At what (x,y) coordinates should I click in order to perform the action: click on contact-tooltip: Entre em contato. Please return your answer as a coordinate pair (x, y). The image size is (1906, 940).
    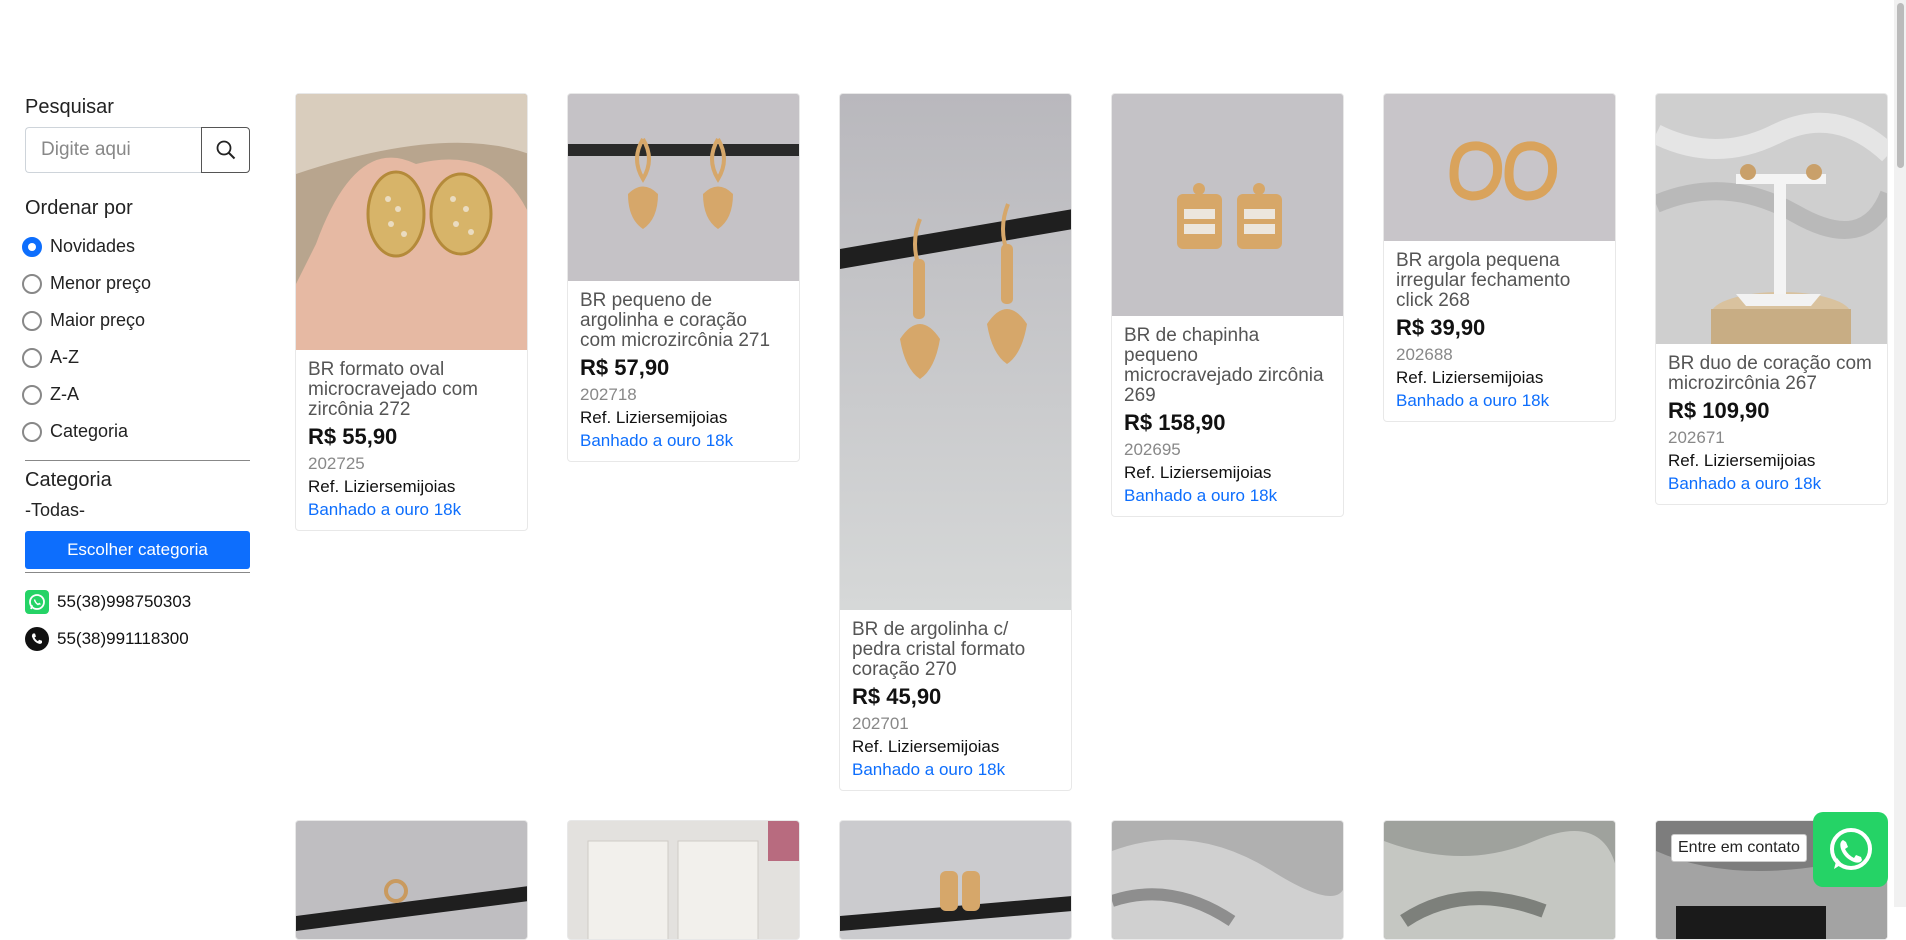
    Looking at the image, I should click on (1739, 848).